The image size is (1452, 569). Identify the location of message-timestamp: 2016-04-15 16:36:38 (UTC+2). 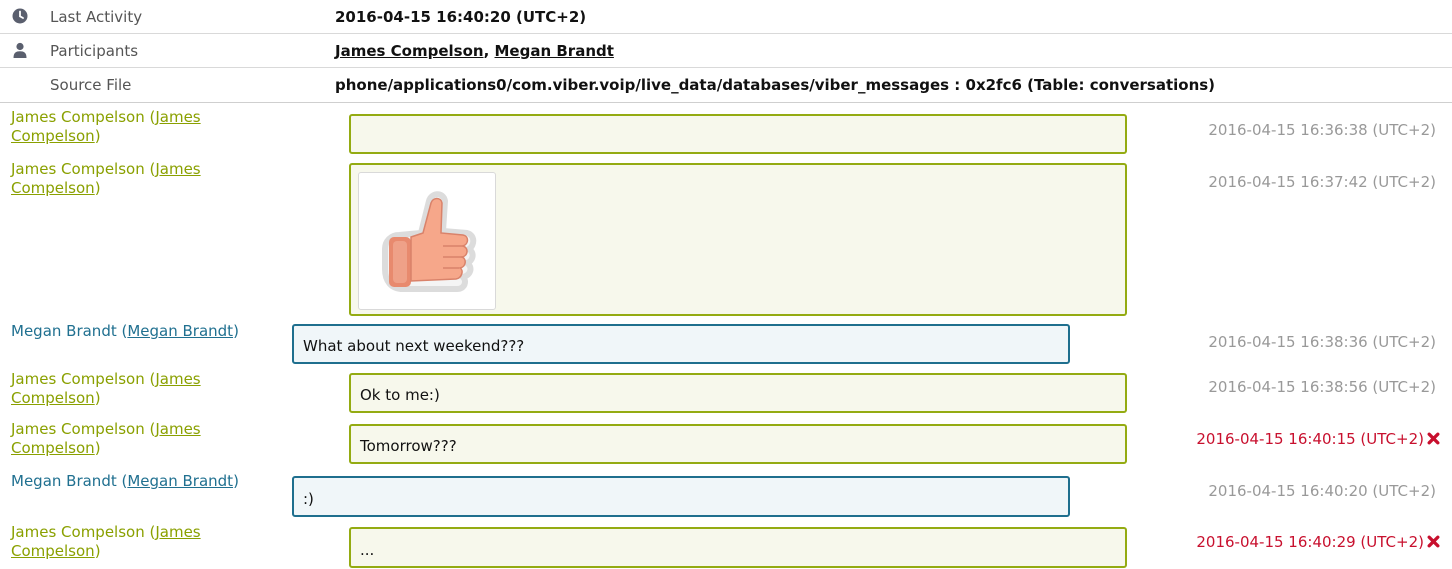
(1322, 130).